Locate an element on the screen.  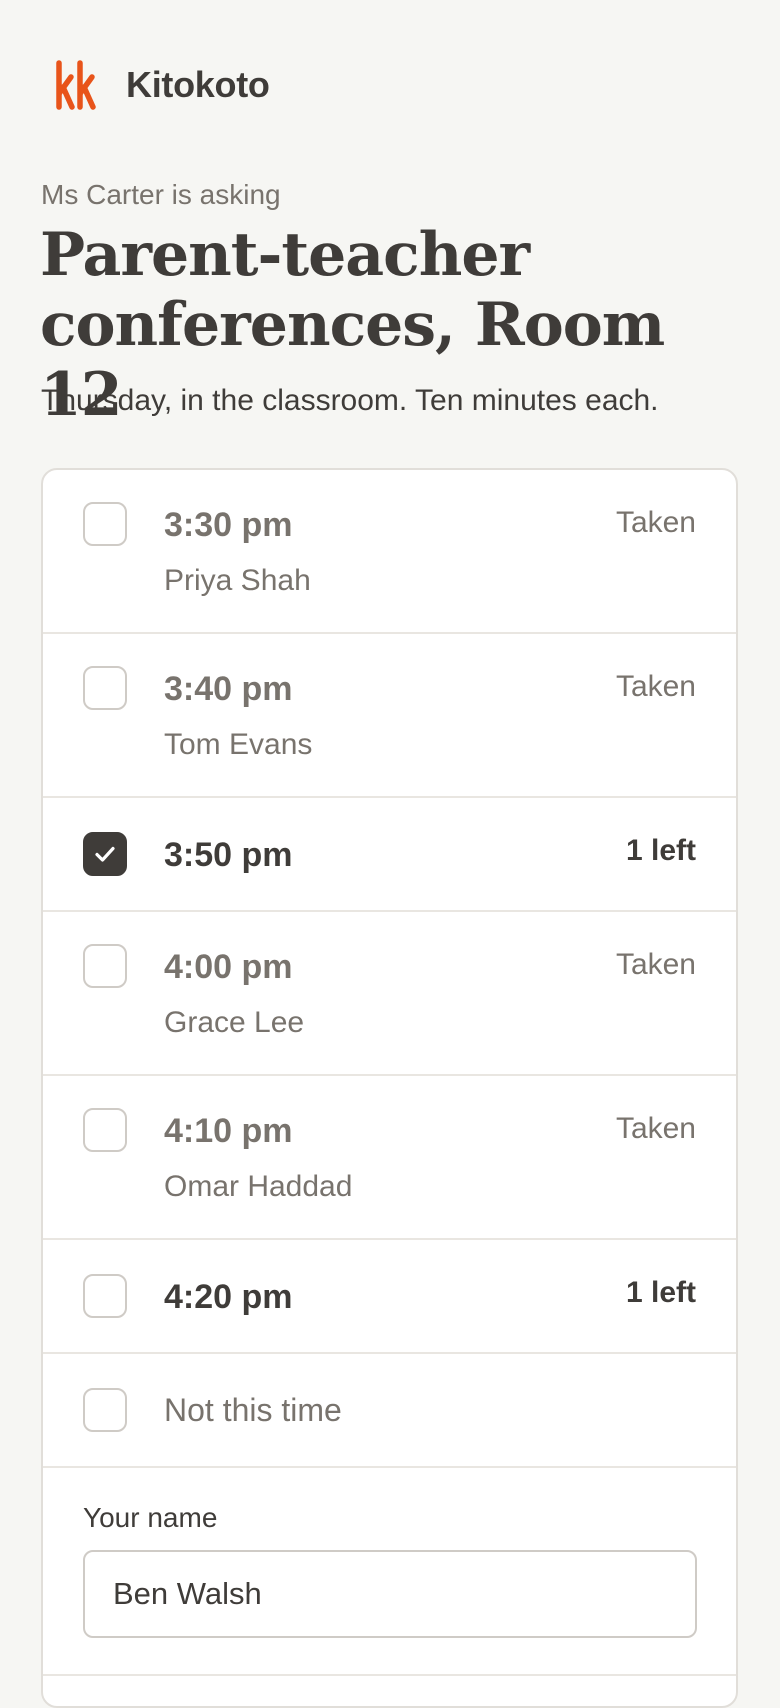
slot-option-350: 3:50 pm 1 left is located at coordinates (389, 855).